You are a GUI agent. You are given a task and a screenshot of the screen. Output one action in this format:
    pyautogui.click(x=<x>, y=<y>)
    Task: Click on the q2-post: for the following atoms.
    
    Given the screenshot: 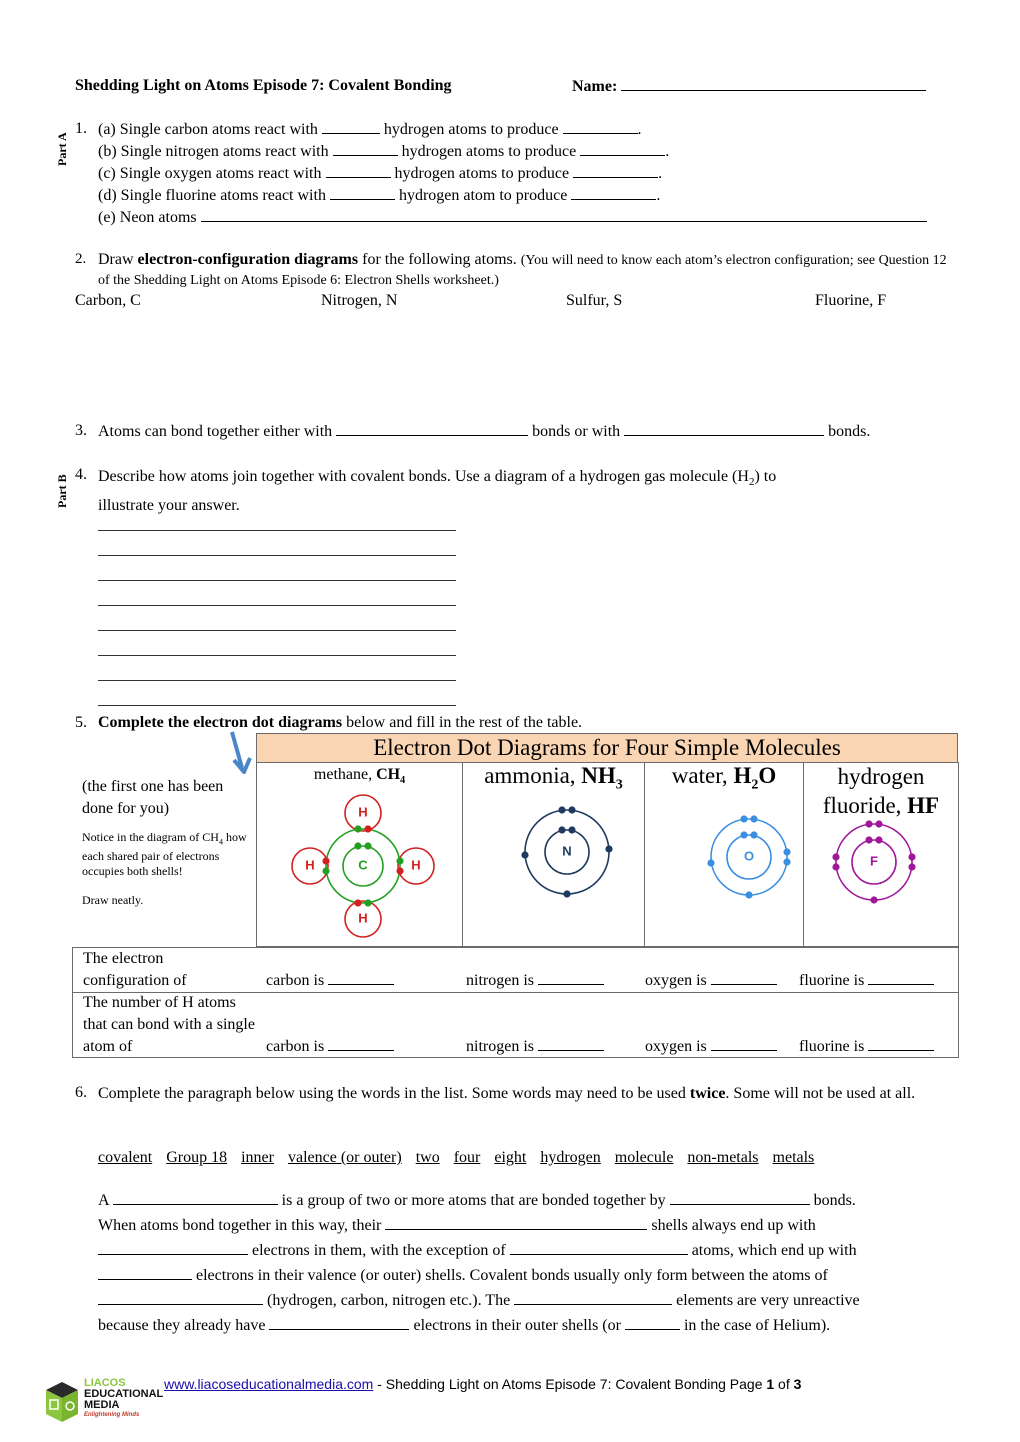 What is the action you would take?
    pyautogui.click(x=437, y=259)
    